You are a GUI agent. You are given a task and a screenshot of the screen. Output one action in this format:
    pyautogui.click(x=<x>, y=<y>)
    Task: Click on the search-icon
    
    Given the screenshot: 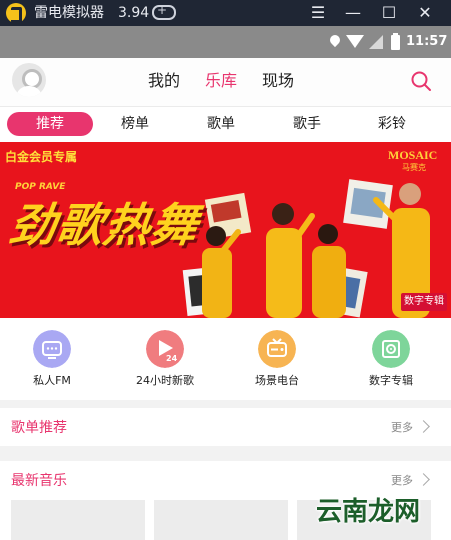 What is the action you would take?
    pyautogui.click(x=421, y=81)
    